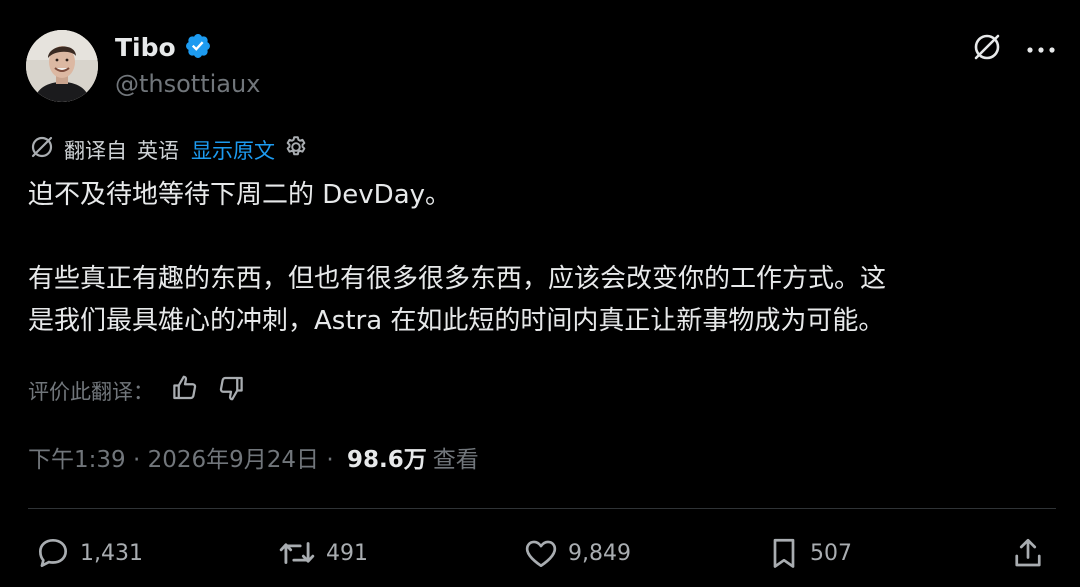 The image size is (1080, 587). Describe the element at coordinates (386, 460) in the screenshot. I see `views-count: 98.6万` at that location.